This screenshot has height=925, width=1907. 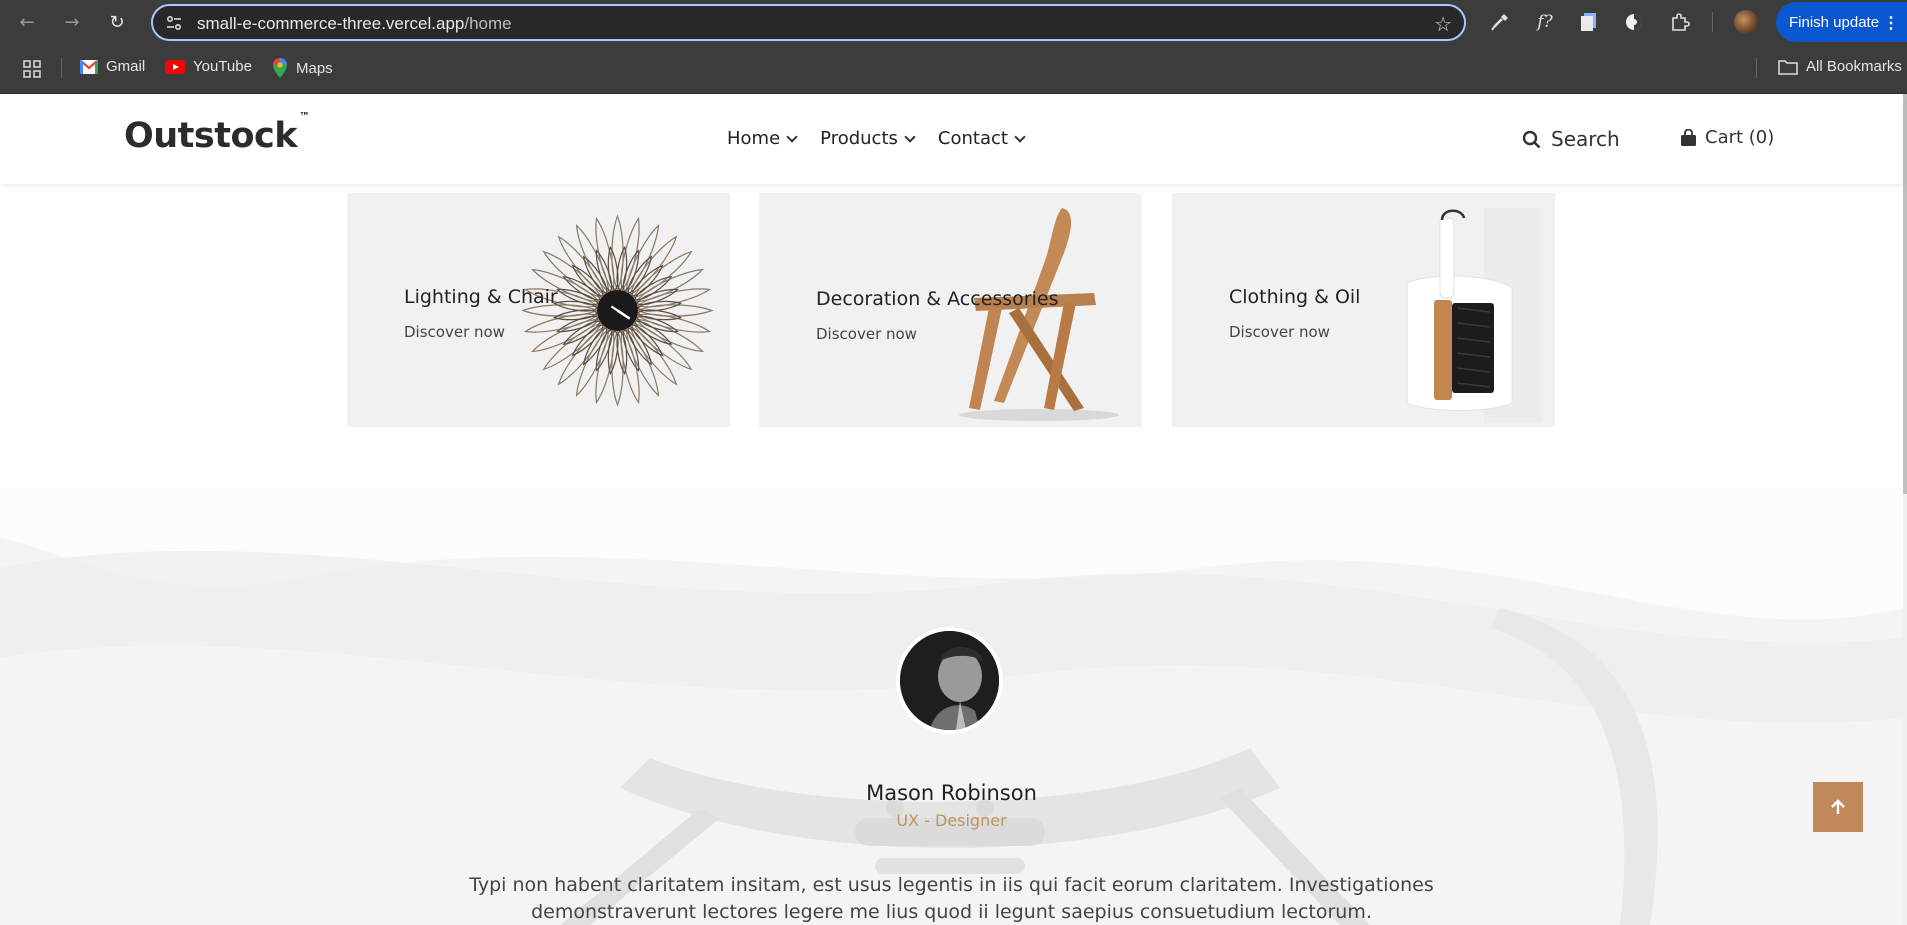 What do you see at coordinates (951, 820) in the screenshot?
I see `testimonial-role: UX - Designer` at bounding box center [951, 820].